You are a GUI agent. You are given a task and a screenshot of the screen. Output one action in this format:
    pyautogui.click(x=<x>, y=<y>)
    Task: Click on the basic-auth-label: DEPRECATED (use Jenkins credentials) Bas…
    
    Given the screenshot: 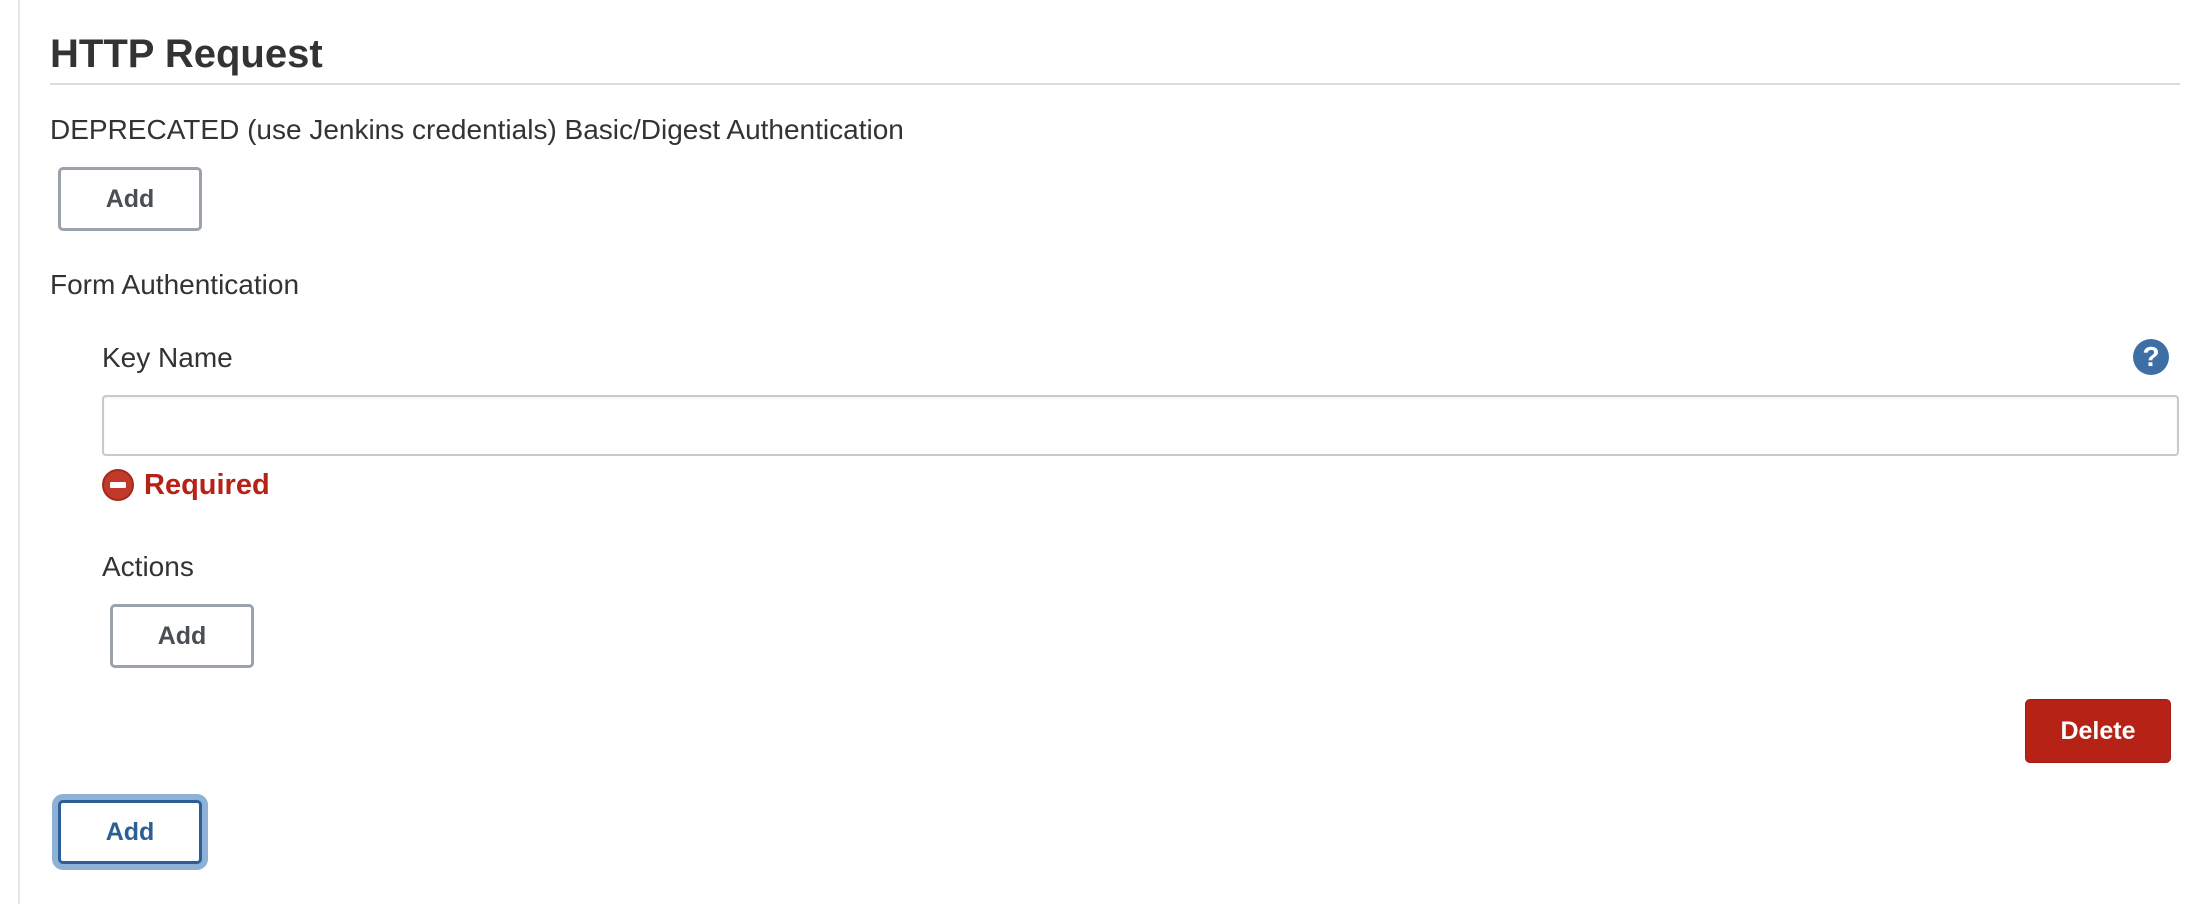 What is the action you would take?
    pyautogui.click(x=477, y=129)
    